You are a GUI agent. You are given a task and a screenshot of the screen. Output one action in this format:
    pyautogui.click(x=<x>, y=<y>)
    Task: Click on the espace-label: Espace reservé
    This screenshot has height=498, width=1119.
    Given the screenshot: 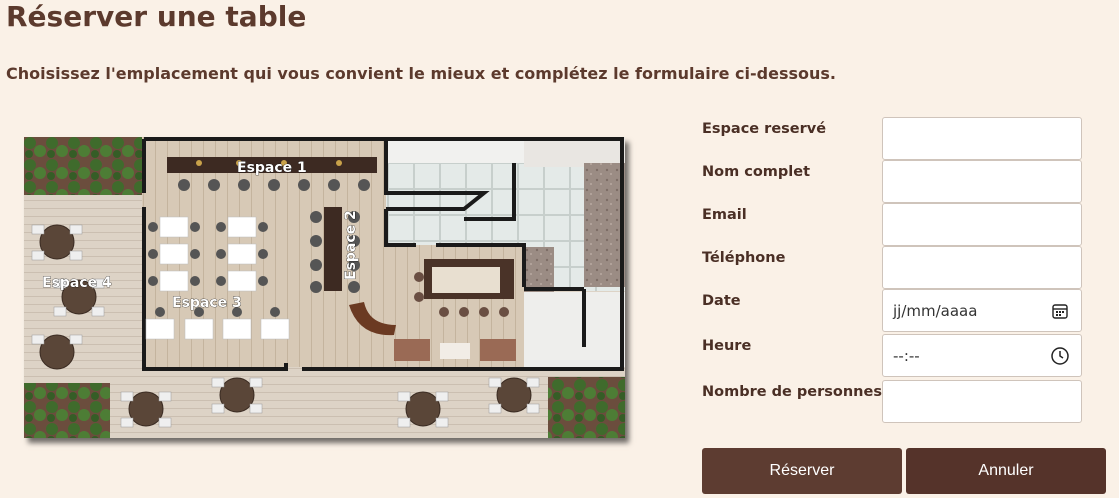 What is the action you would take?
    pyautogui.click(x=764, y=129)
    